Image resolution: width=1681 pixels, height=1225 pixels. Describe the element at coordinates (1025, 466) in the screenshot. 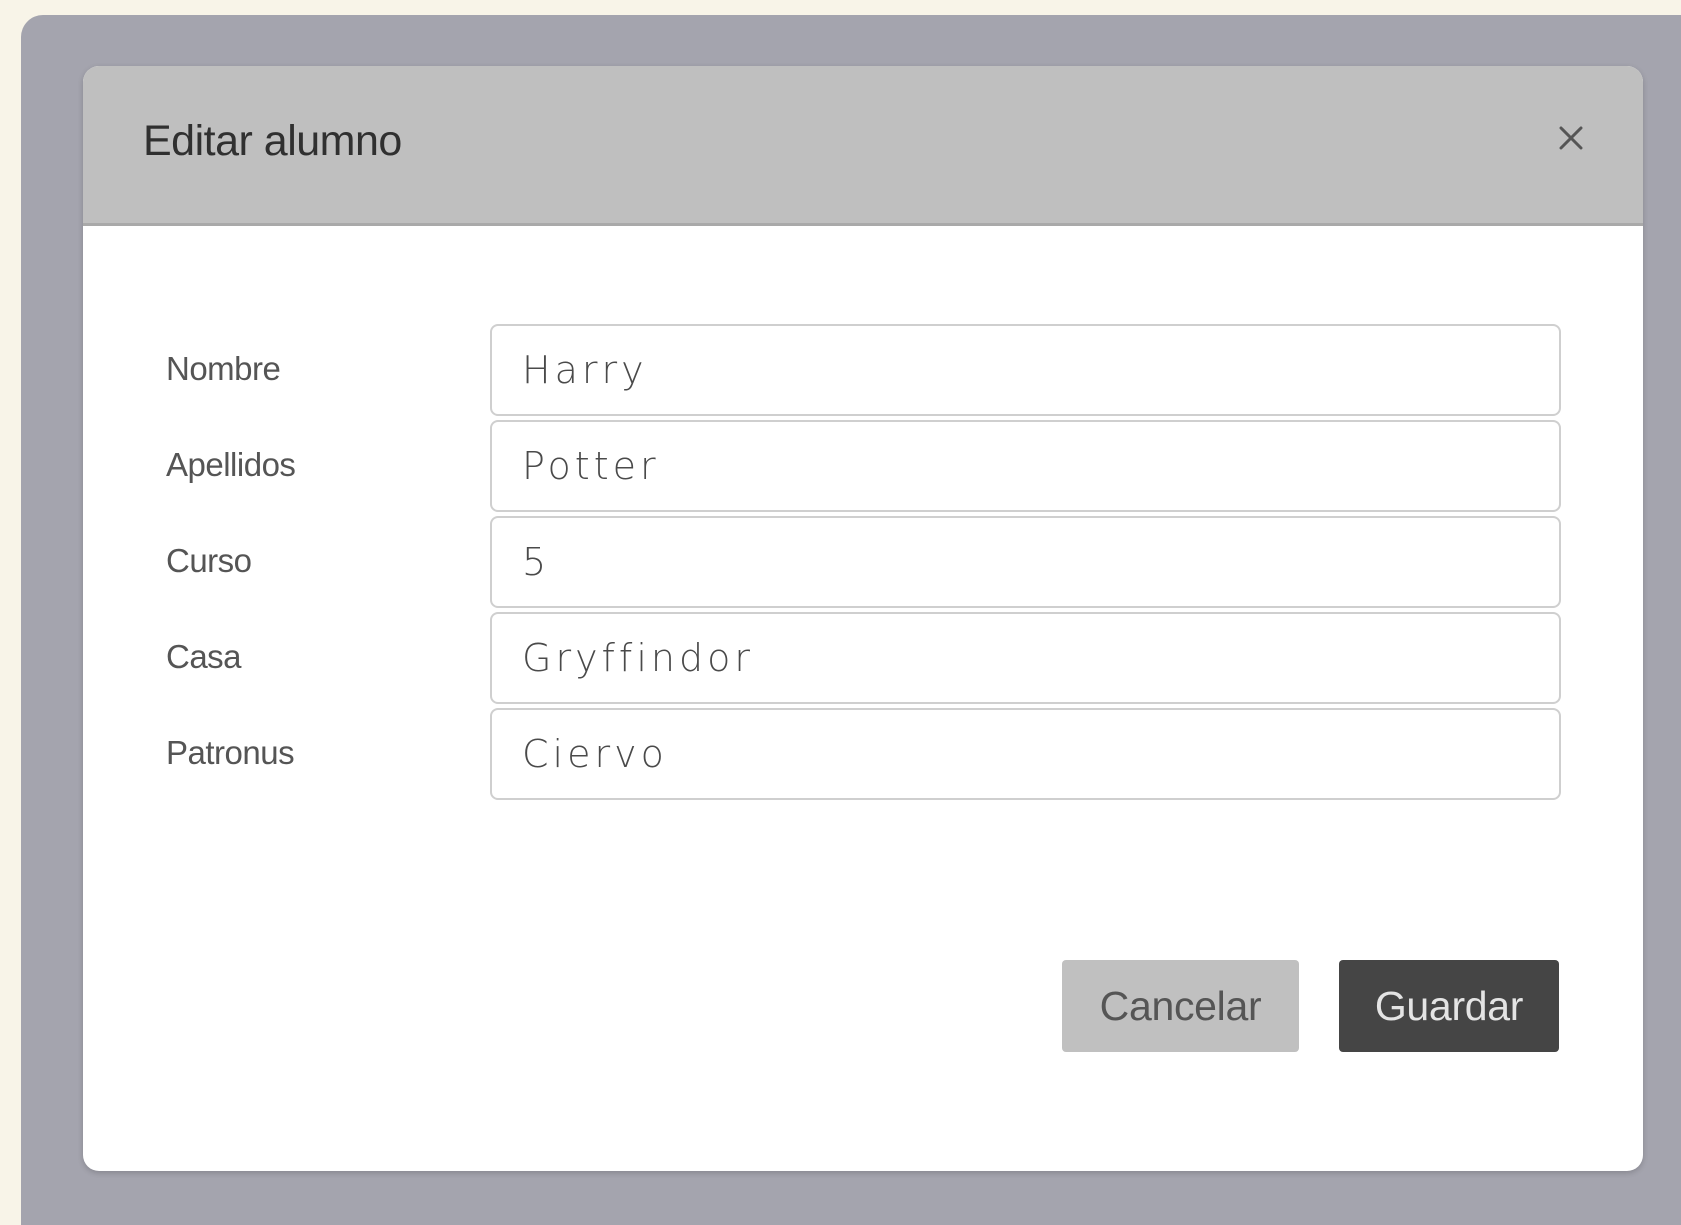

I see `apellidos-input` at that location.